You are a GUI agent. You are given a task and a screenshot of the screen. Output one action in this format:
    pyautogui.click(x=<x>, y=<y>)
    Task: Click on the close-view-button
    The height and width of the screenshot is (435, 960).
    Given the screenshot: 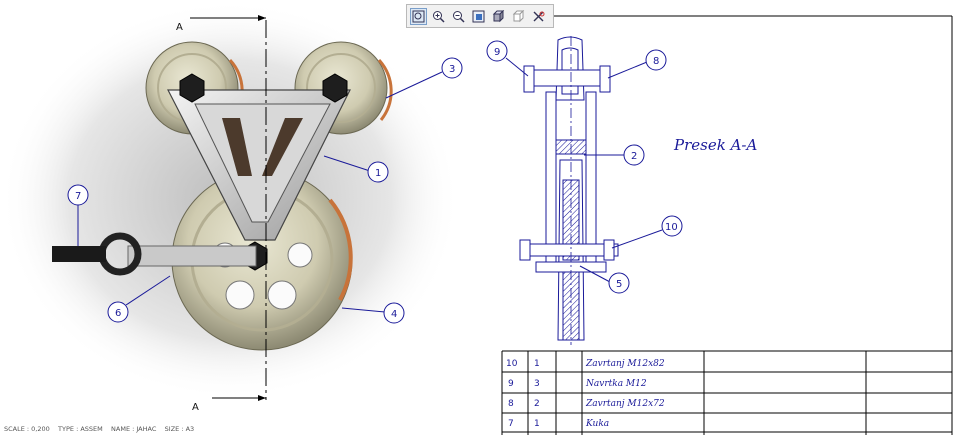 What is the action you would take?
    pyautogui.click(x=538, y=16)
    